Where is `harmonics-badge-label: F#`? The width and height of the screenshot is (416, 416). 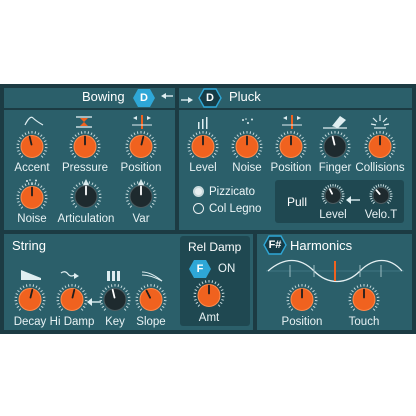
harmonics-badge-label: F# is located at coordinates (275, 245).